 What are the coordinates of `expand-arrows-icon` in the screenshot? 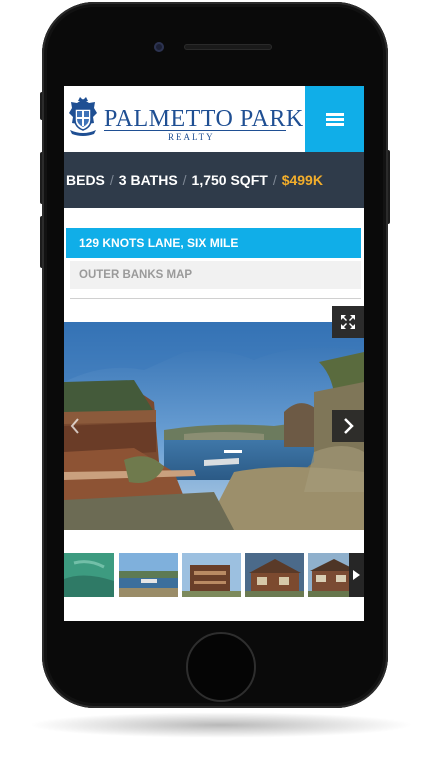 It's located at (348, 322).